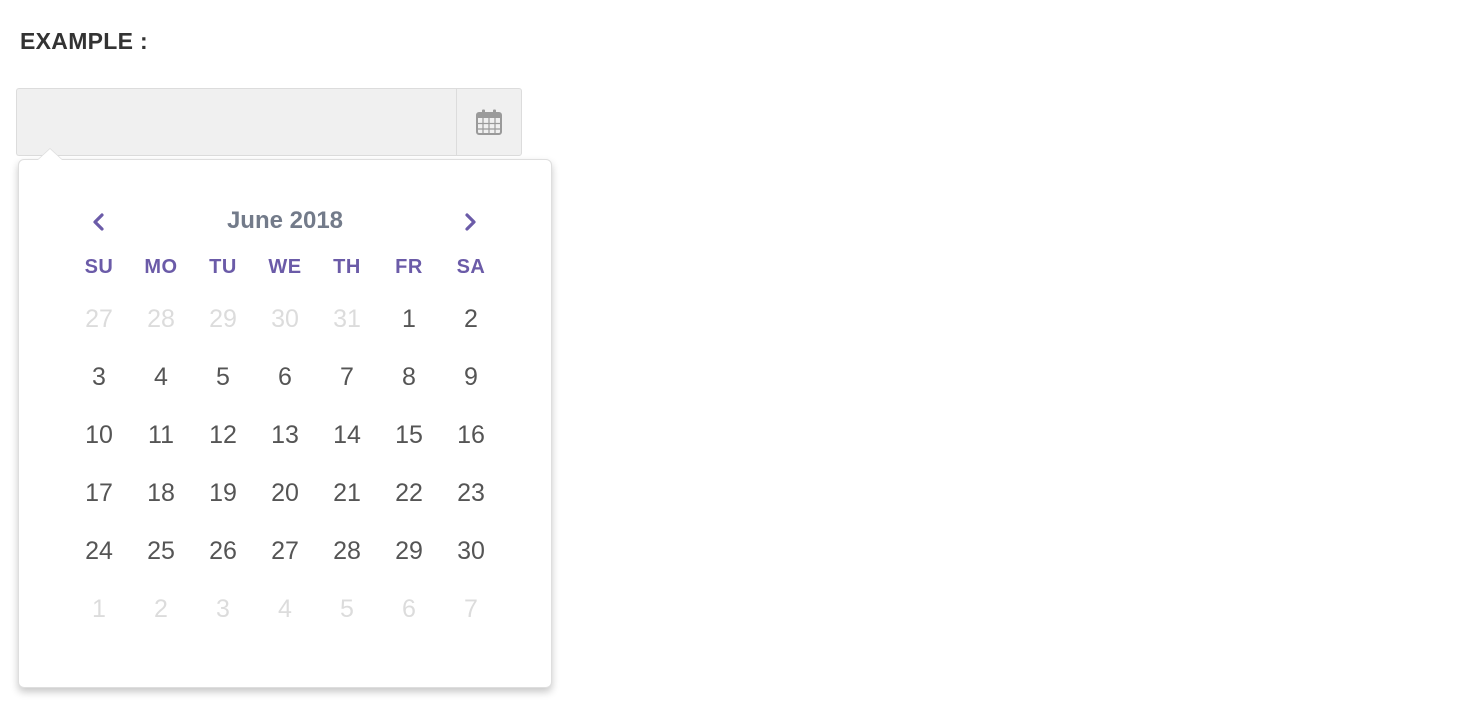 This screenshot has width=1484, height=703. I want to click on calendar-day: 7, so click(347, 377).